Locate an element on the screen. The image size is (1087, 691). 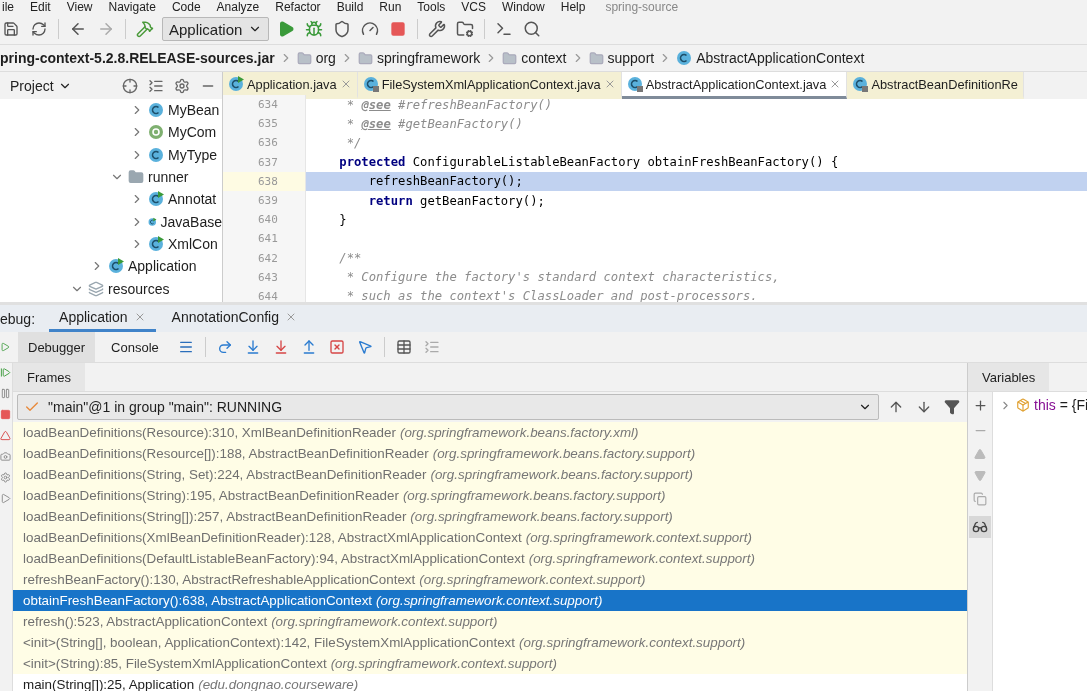
variables-tab: Variables is located at coordinates (1009, 377).